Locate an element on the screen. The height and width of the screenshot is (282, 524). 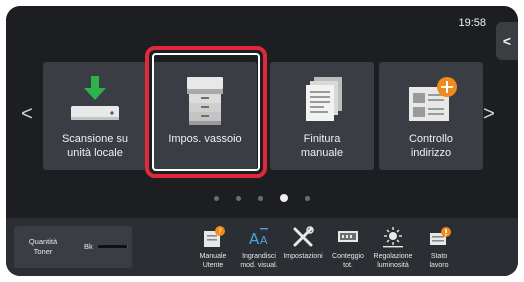
focus-outline is located at coordinates (206, 112).